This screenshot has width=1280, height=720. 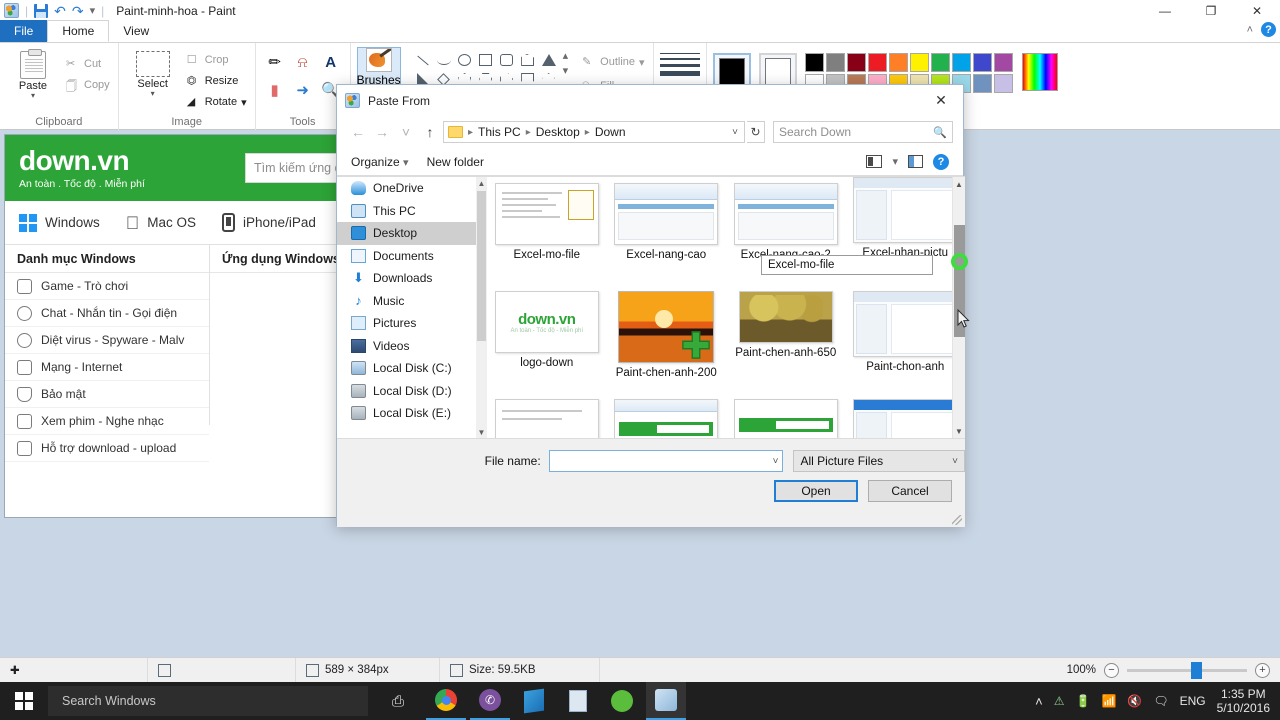 What do you see at coordinates (244, 102) in the screenshot?
I see `rotate-chevron-down-icon: ▾` at bounding box center [244, 102].